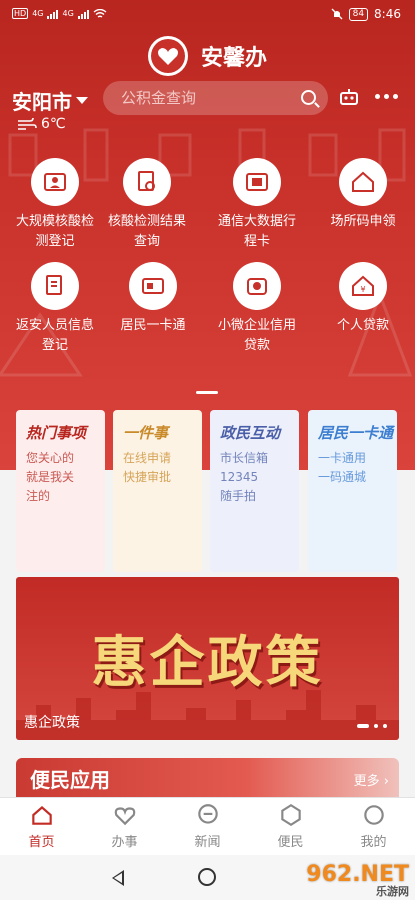 The image size is (415, 900). Describe the element at coordinates (207, 778) in the screenshot. I see `convenience-apps-header: 便民应用 更多 ›` at that location.